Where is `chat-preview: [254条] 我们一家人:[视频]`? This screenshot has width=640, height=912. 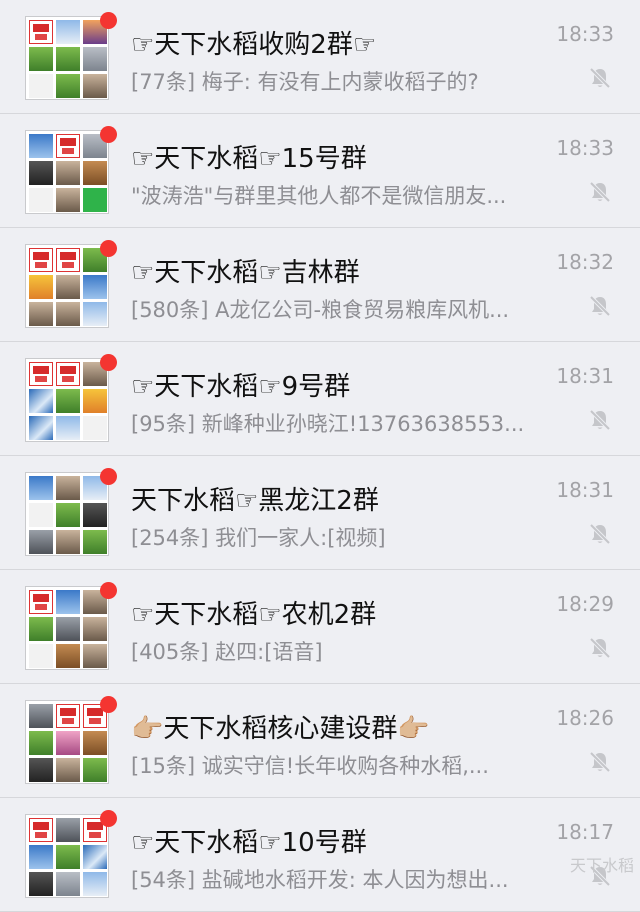 chat-preview: [254条] 我们一家人:[视频] is located at coordinates (258, 538).